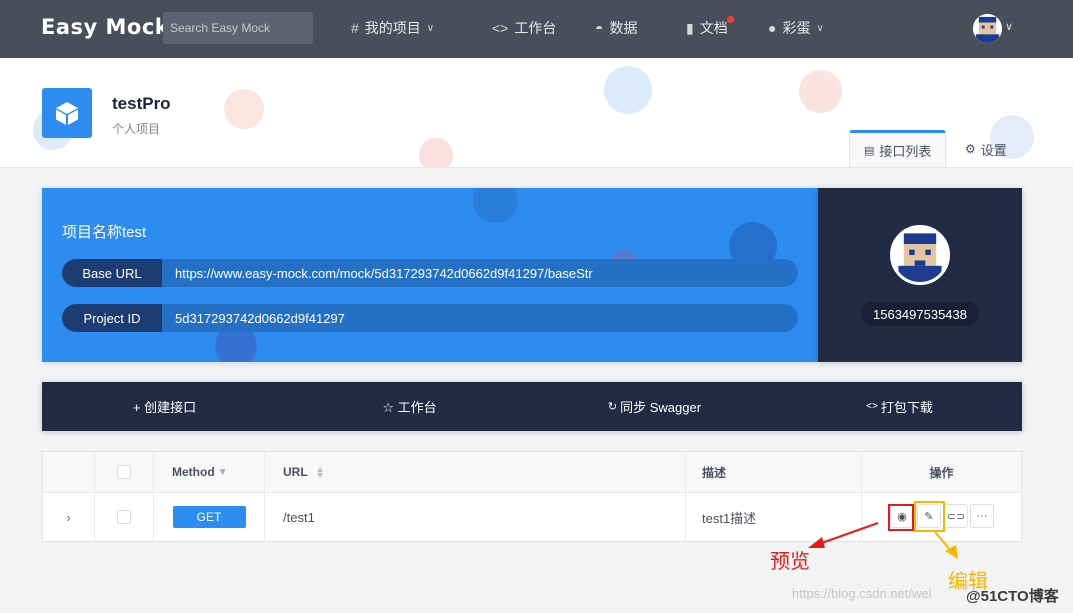 Image resolution: width=1073 pixels, height=613 pixels. I want to click on ops-header-label: 操作, so click(941, 472).